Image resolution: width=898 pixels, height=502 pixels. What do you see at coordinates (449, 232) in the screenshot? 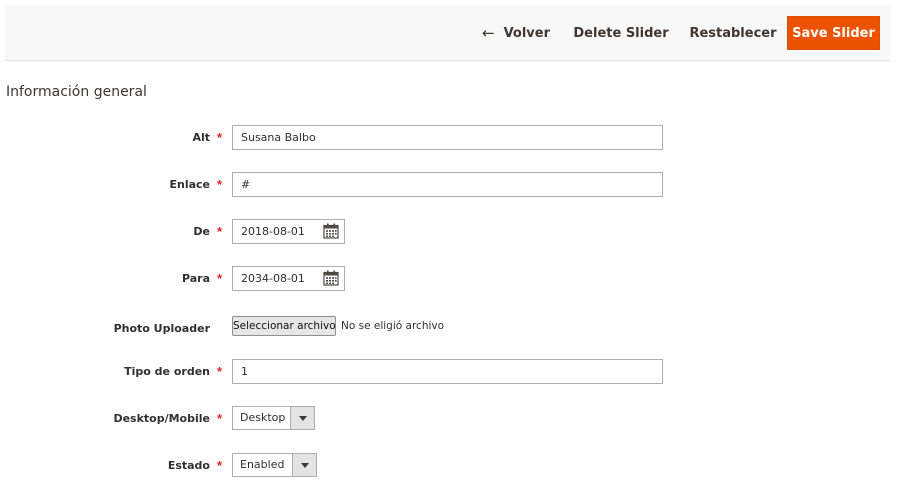
I see `field-row-de: De * 2018-08-01` at bounding box center [449, 232].